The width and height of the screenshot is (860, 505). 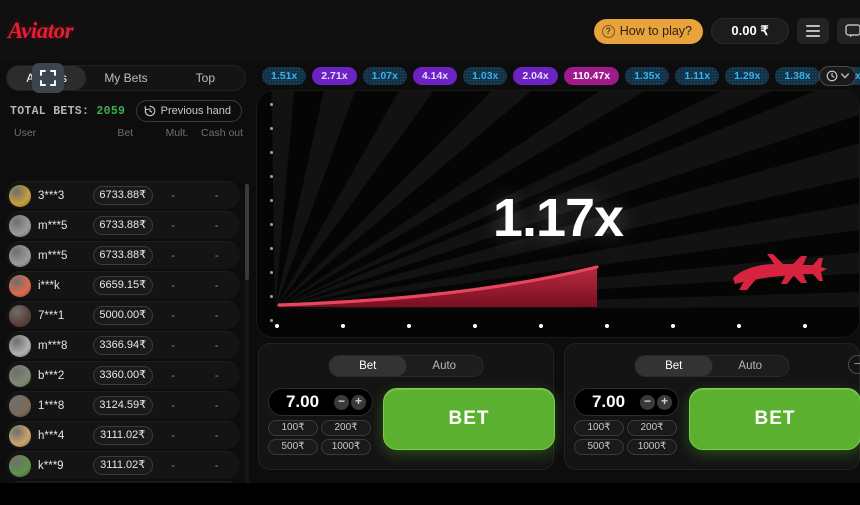 I want to click on previous-hand-button: Previous hand, so click(x=188, y=111).